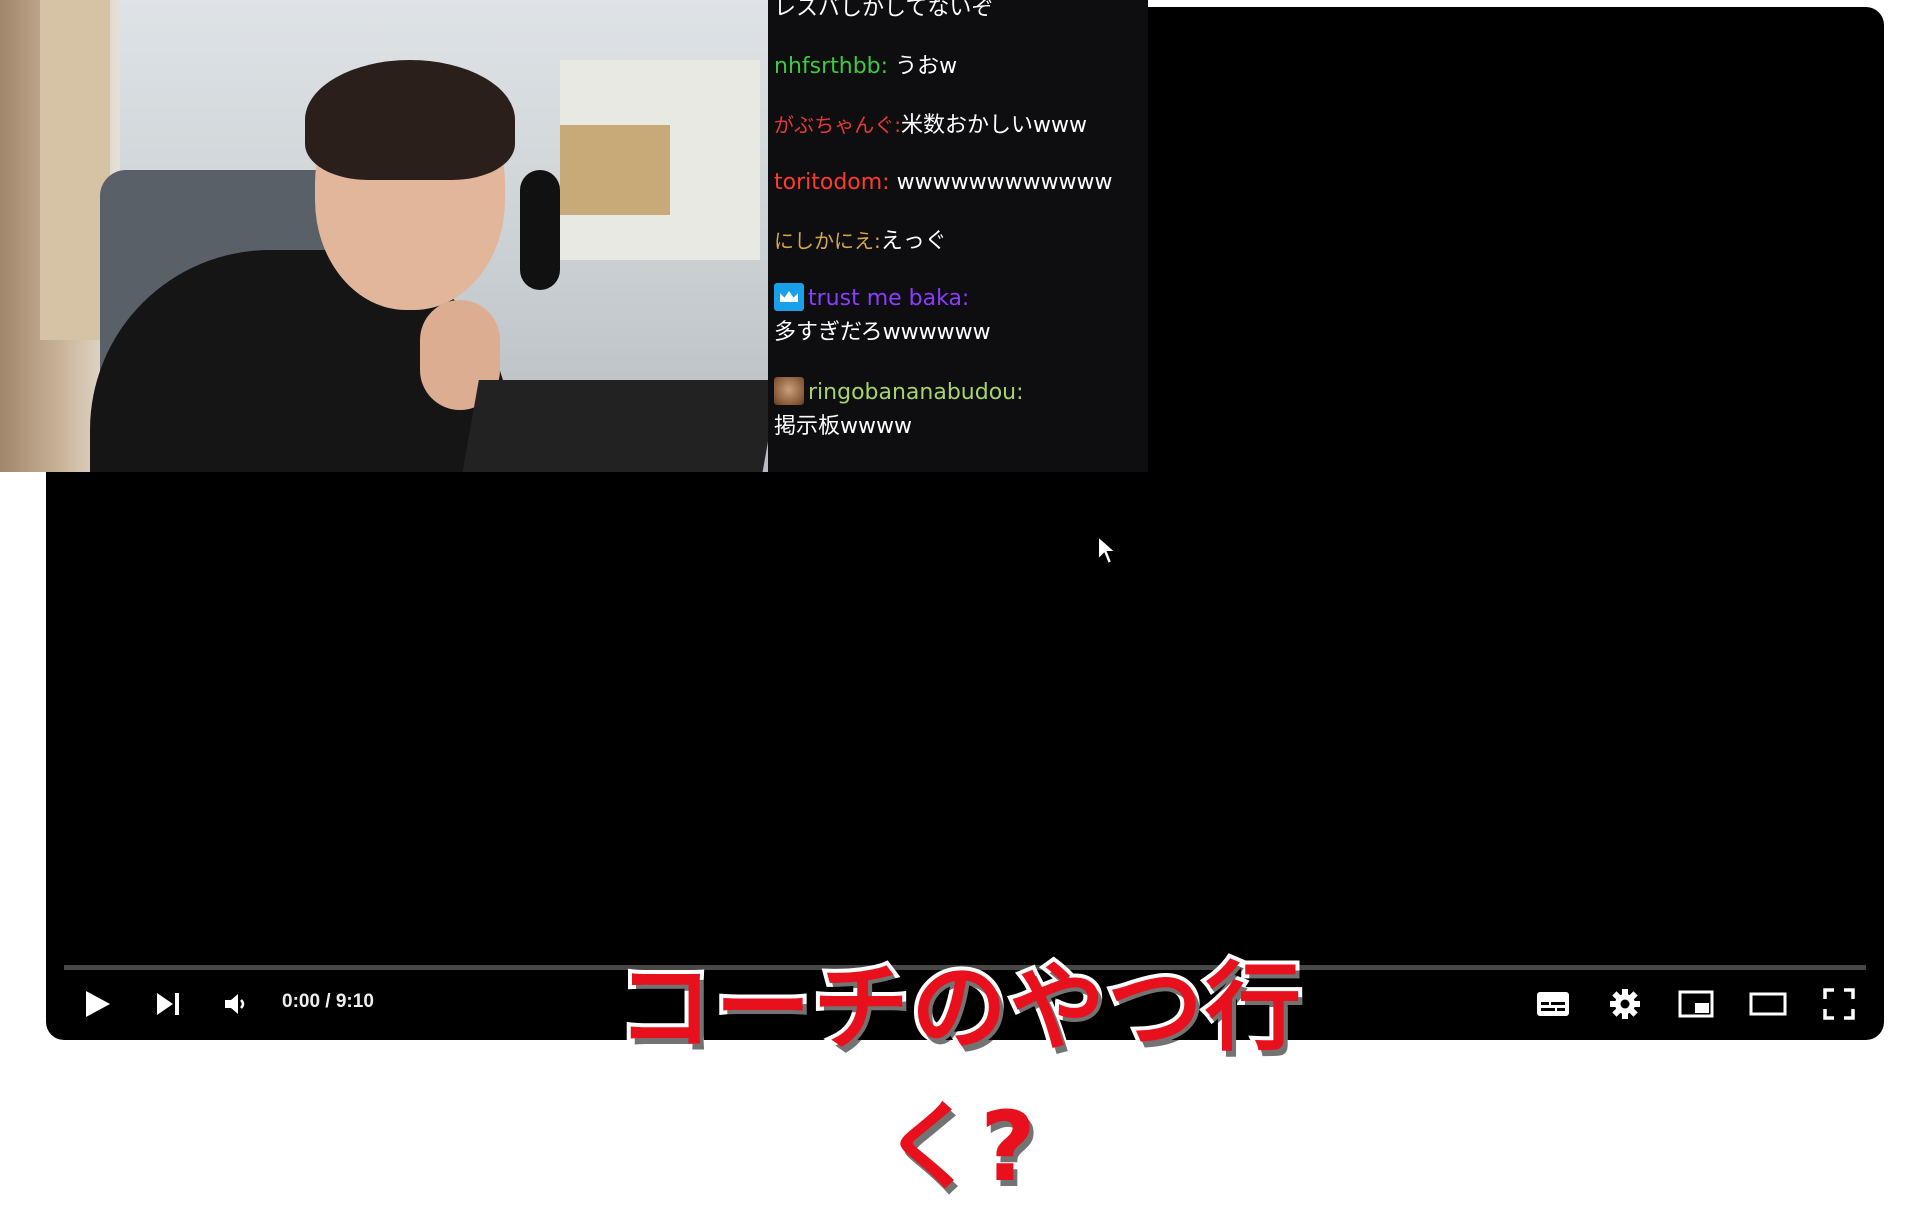 This screenshot has width=1920, height=1208. I want to click on subtitles-icon, so click(1553, 1004).